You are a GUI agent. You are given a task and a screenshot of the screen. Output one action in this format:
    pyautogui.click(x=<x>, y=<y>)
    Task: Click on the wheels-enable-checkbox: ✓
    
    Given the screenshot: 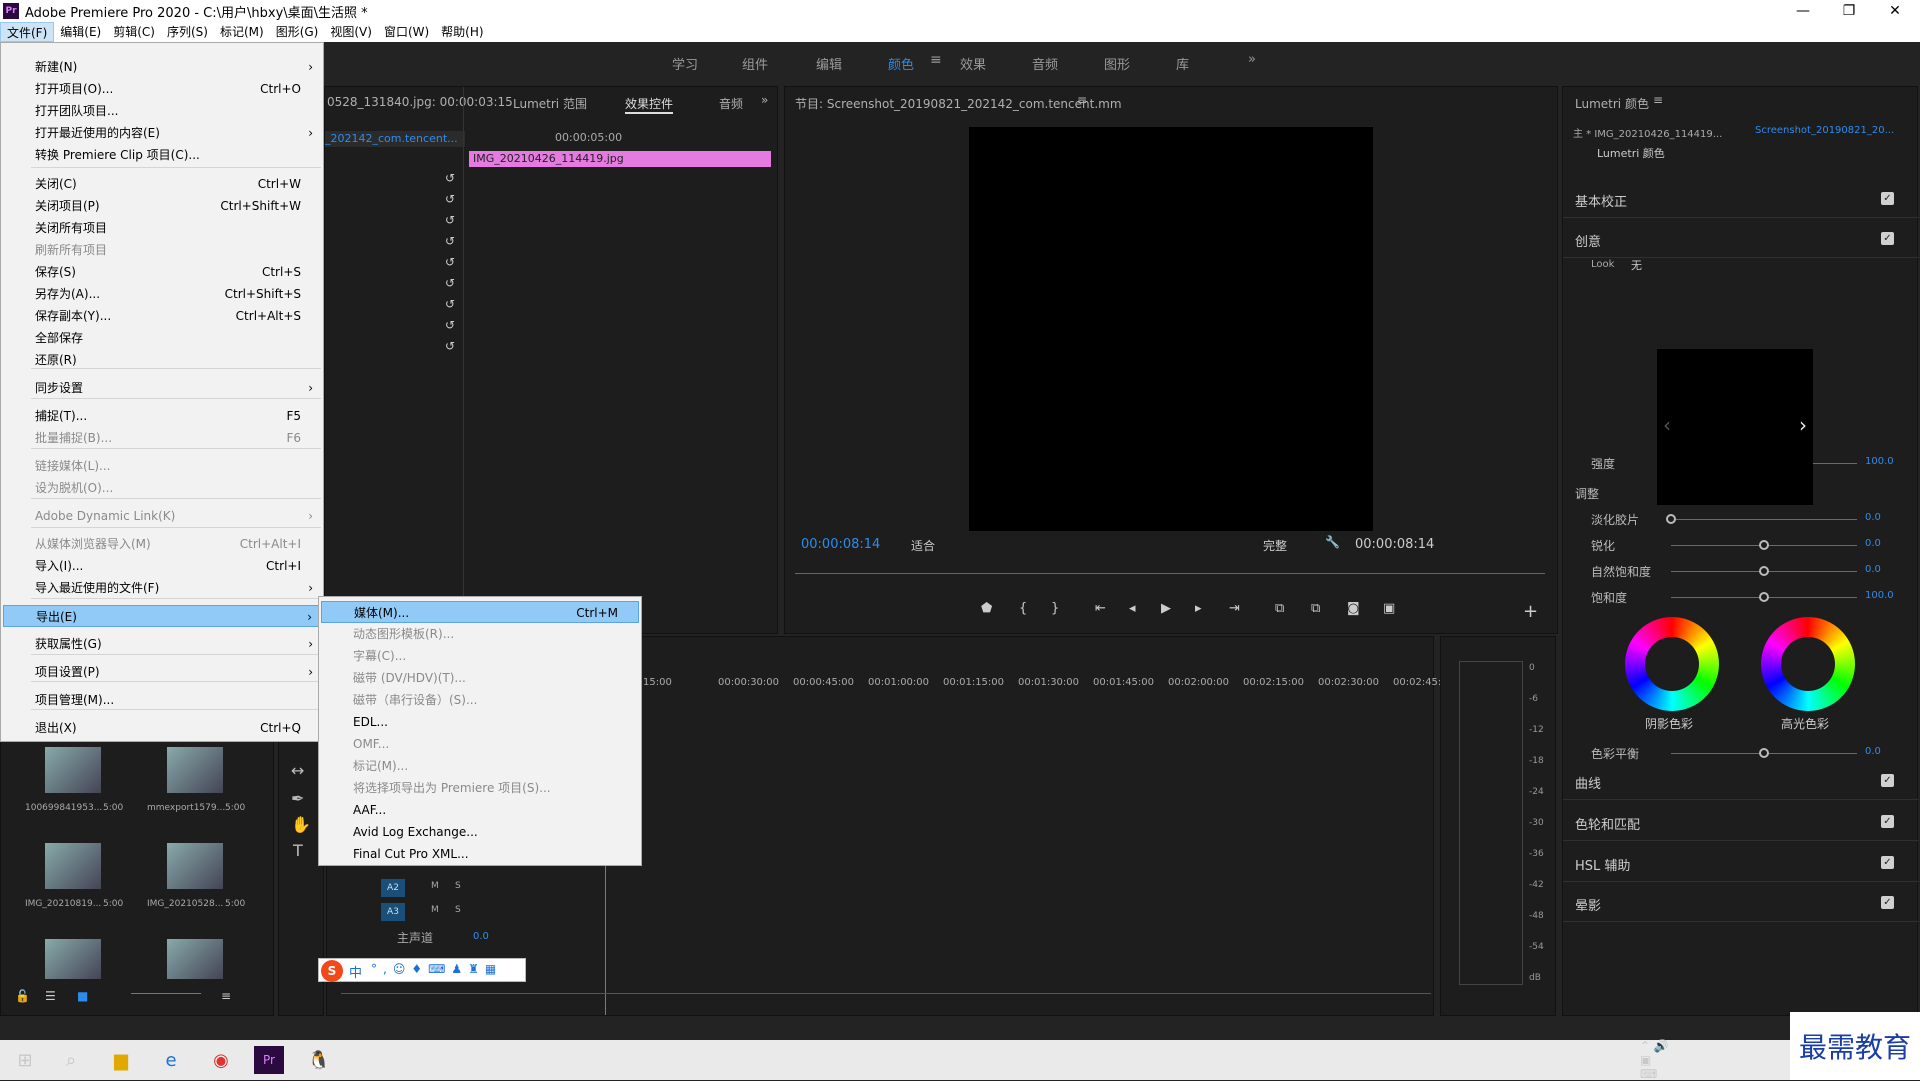 What is the action you would take?
    pyautogui.click(x=1887, y=821)
    